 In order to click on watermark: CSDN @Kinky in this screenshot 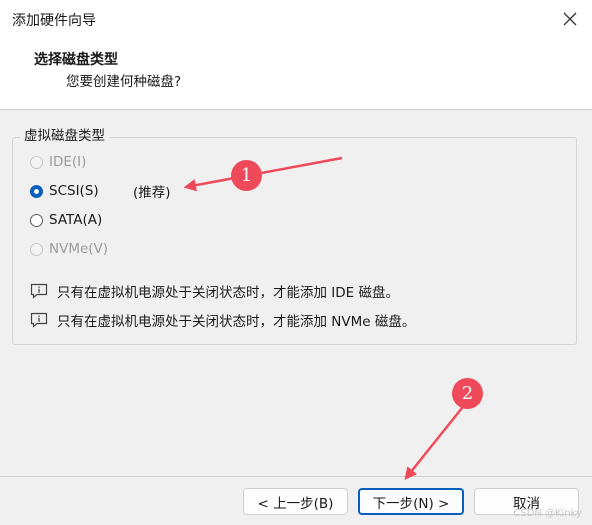, I will do `click(547, 513)`.